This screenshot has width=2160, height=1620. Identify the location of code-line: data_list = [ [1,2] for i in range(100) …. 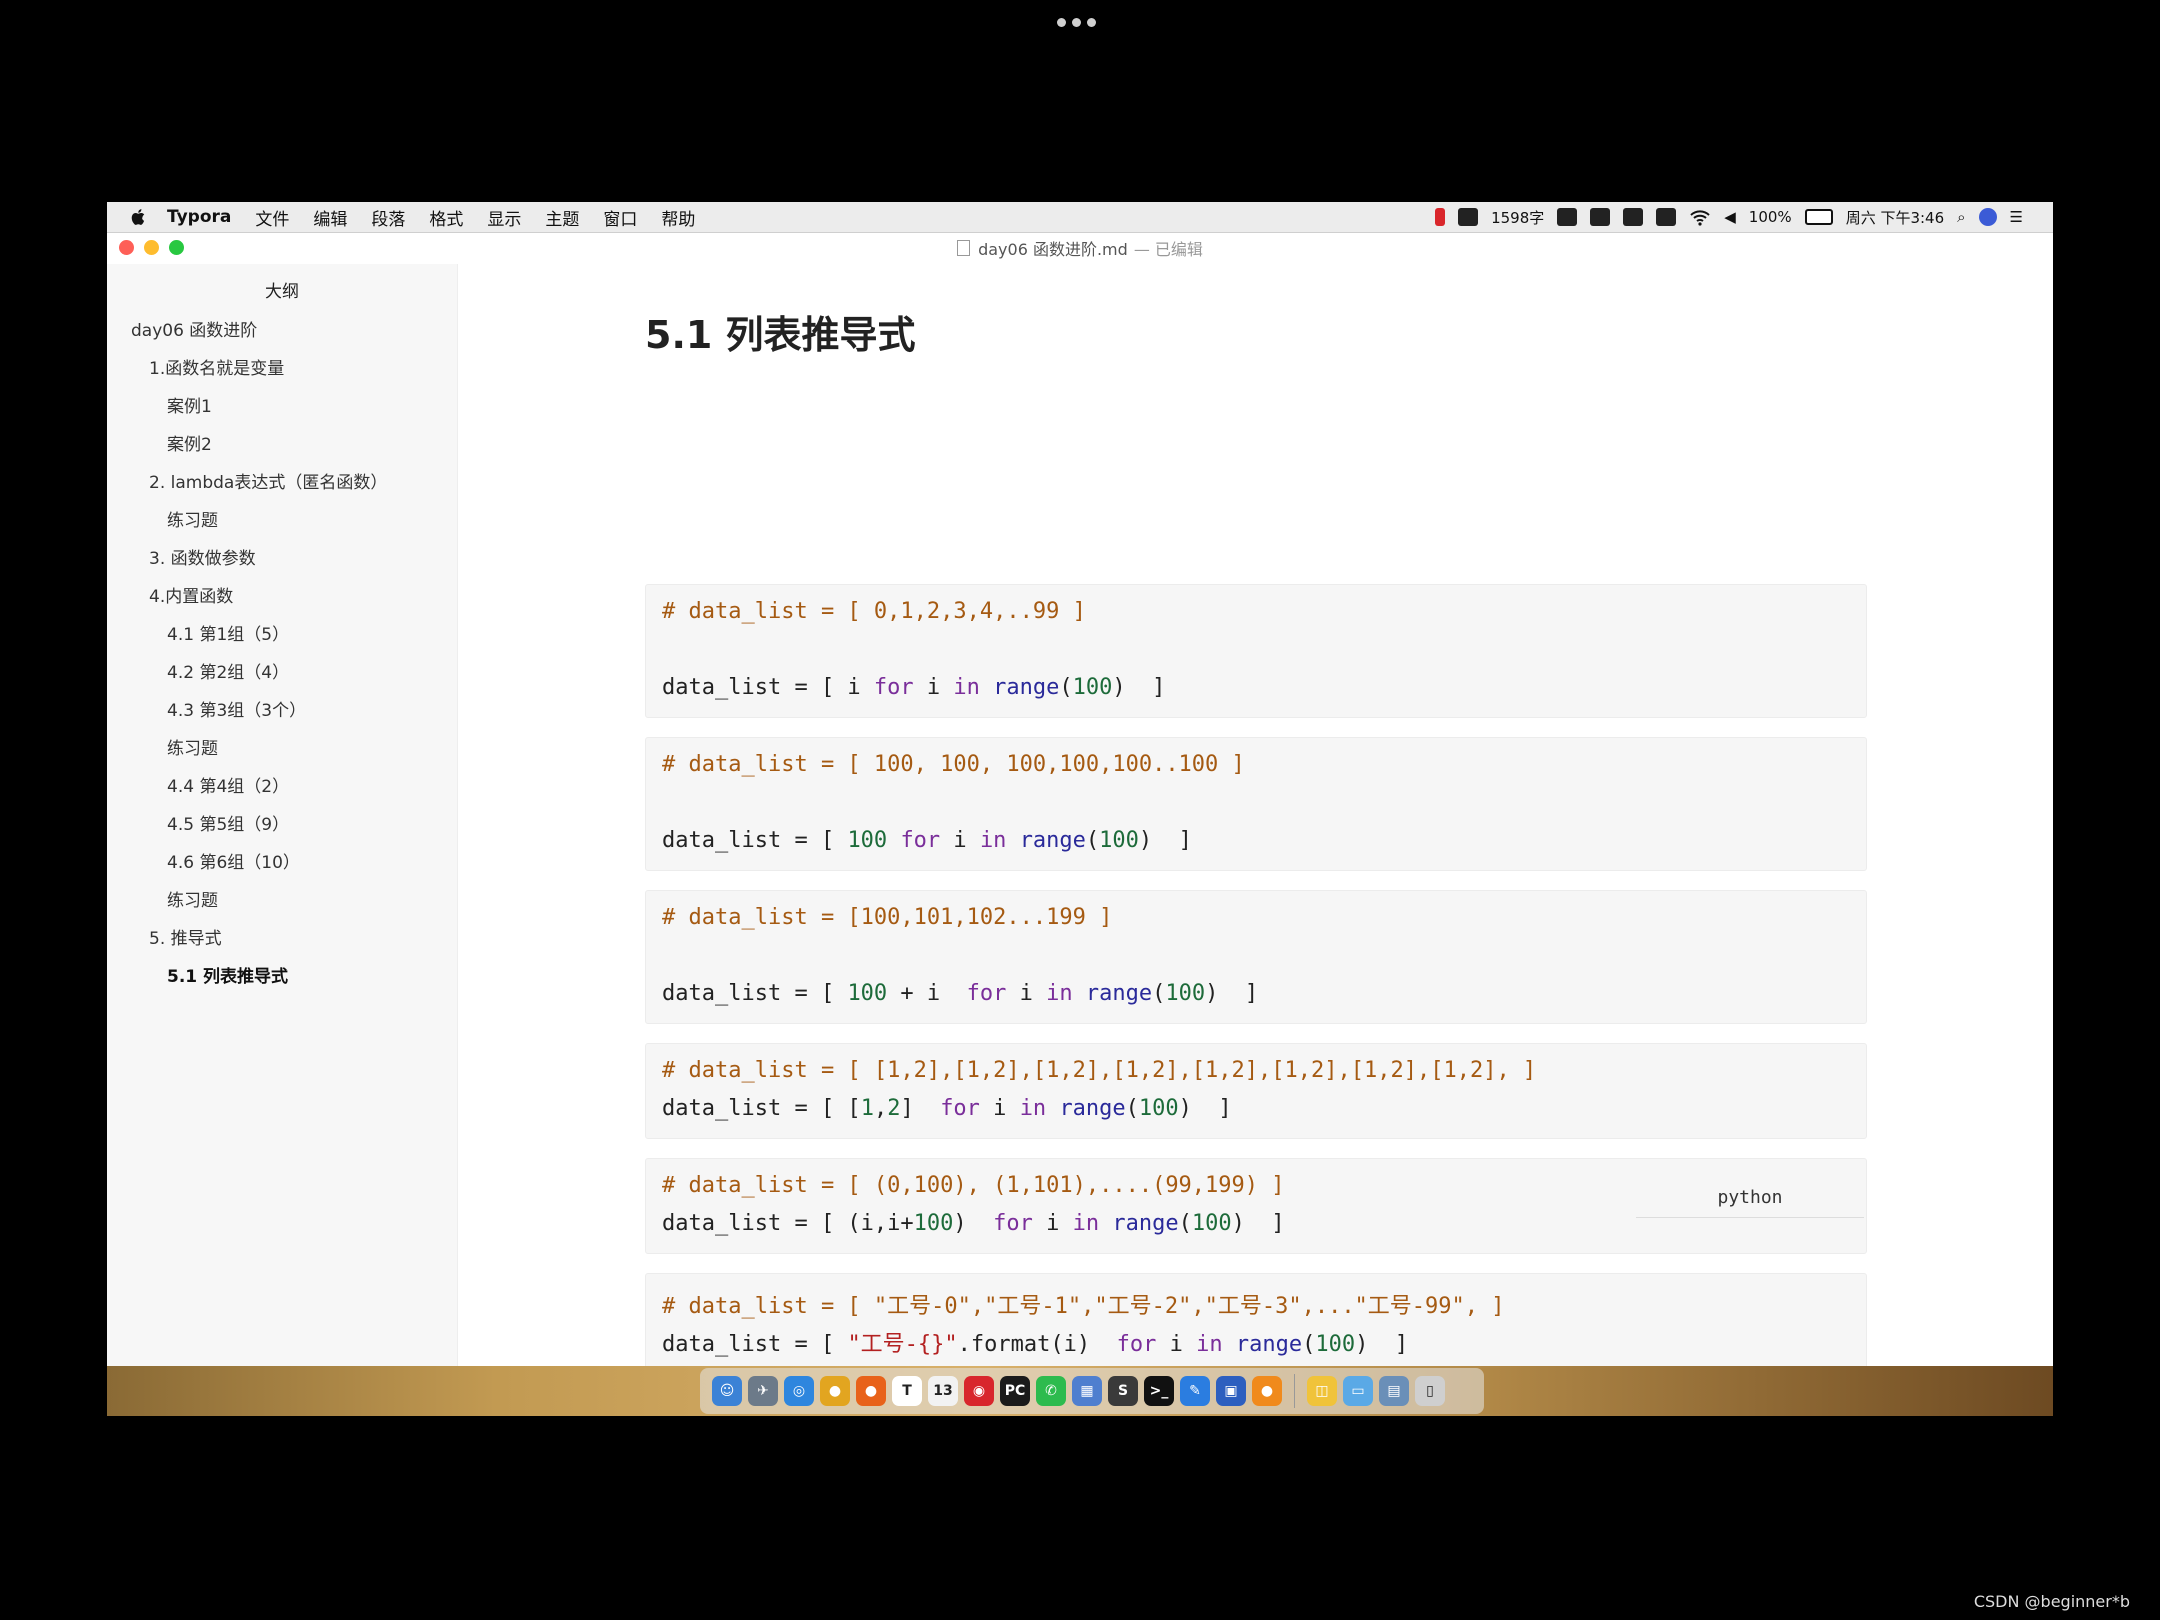
(947, 1108).